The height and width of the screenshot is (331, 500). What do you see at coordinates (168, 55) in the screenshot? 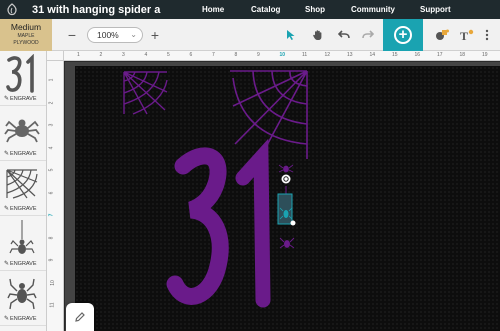
I see `ruler-top-tick: 5` at bounding box center [168, 55].